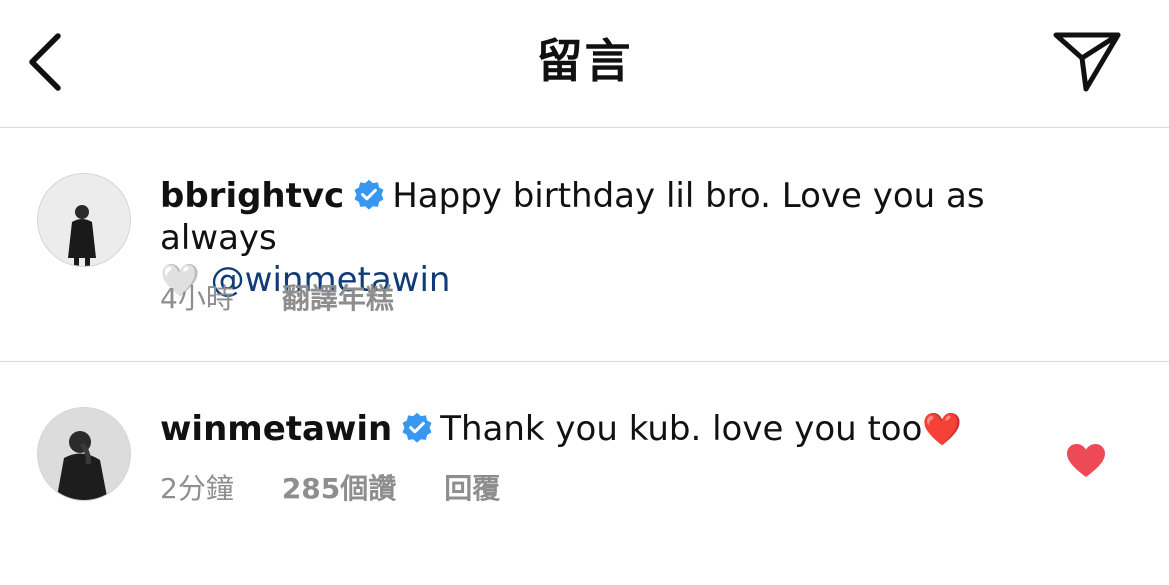 The width and height of the screenshot is (1169, 585). I want to click on reply-button: 回覆, so click(472, 488).